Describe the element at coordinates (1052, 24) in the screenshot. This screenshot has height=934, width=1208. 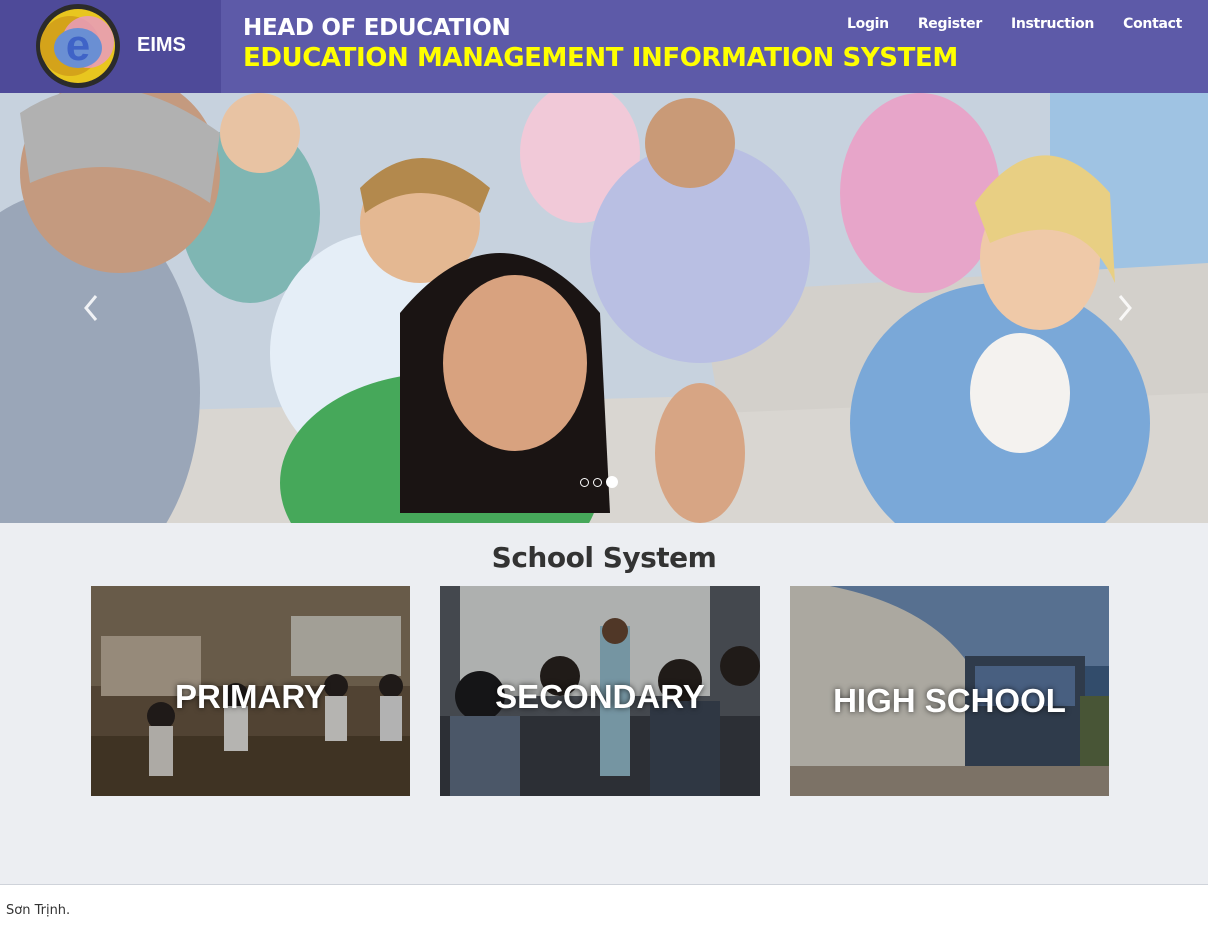
I see `nav-instruction-link: Instruction` at that location.